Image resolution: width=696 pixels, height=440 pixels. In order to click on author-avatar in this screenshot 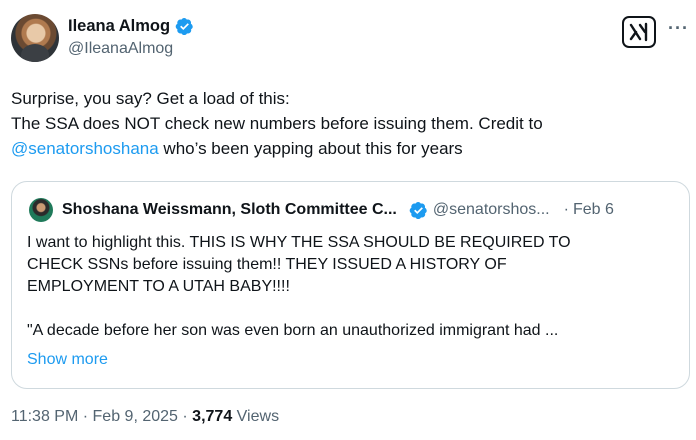, I will do `click(35, 38)`.